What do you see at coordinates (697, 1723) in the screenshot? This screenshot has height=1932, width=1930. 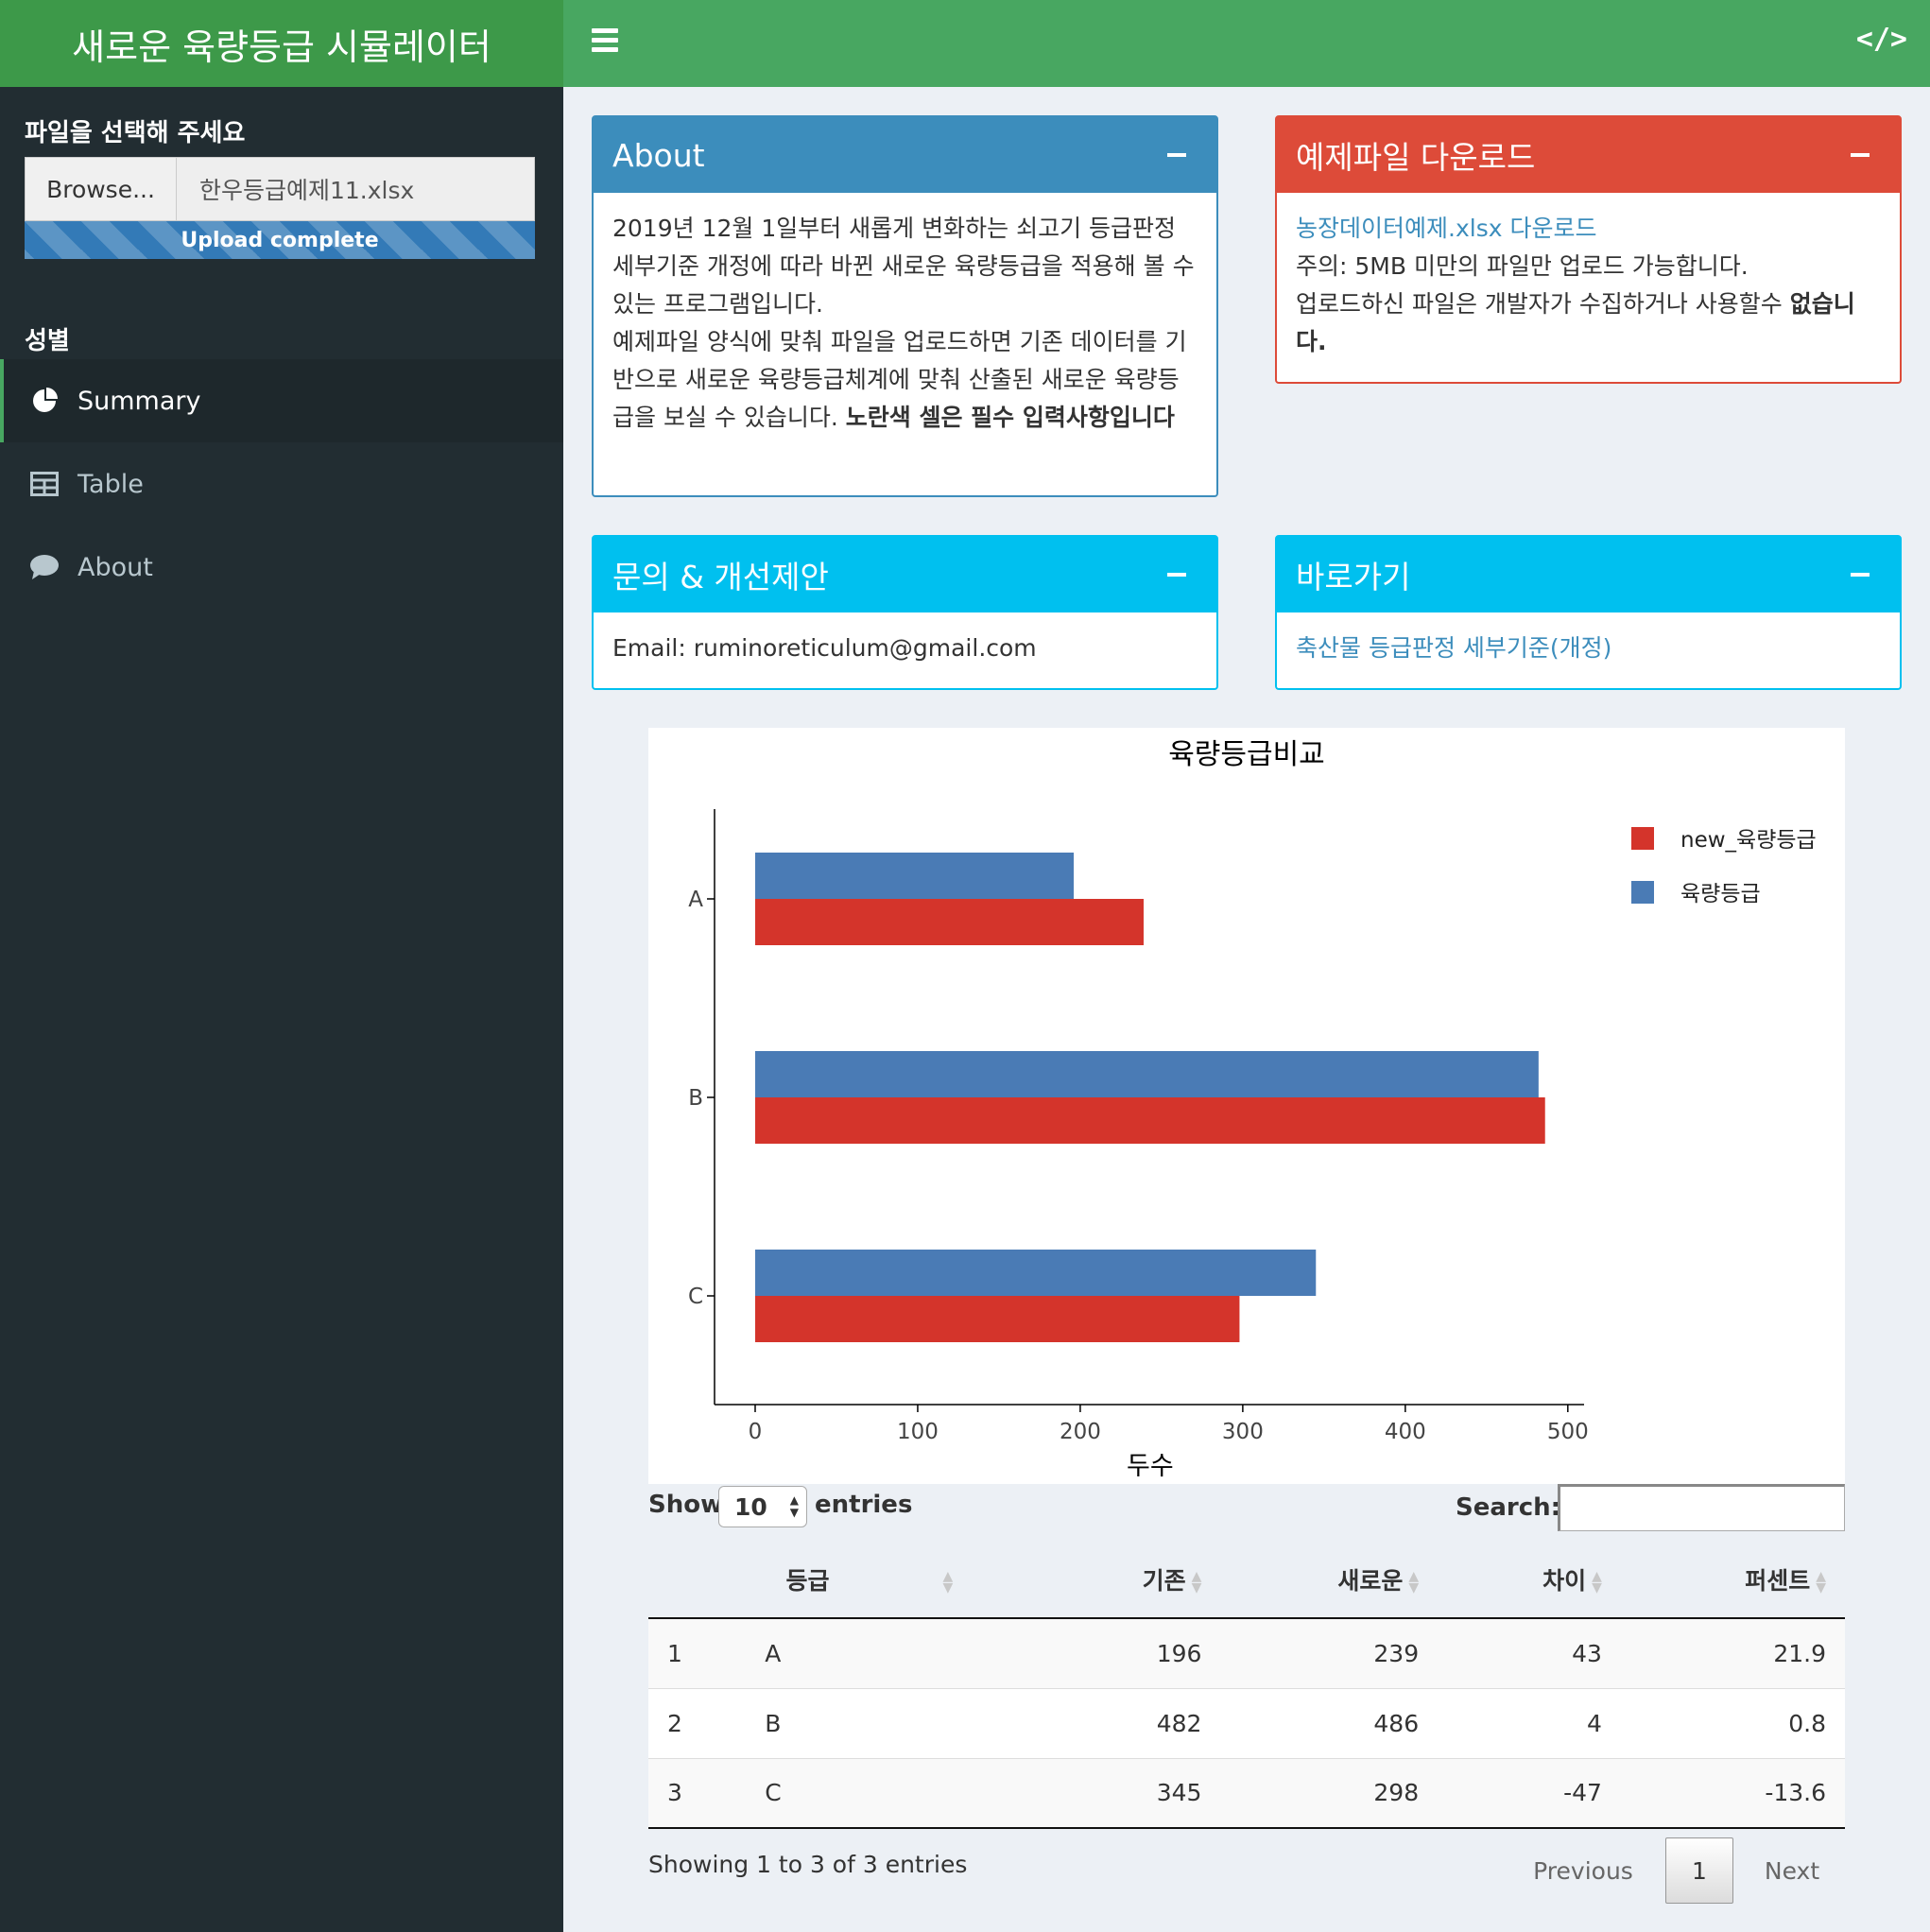 I see `cell-index: 2` at bounding box center [697, 1723].